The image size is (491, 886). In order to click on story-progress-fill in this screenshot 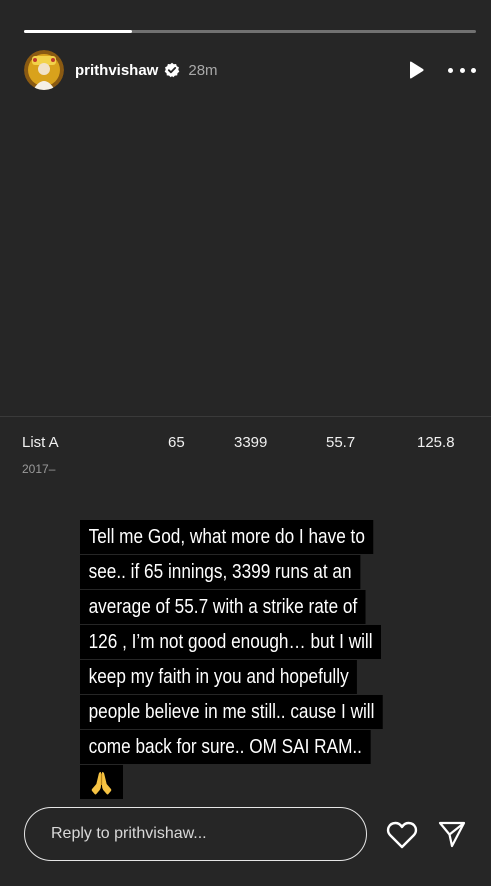, I will do `click(78, 31)`.